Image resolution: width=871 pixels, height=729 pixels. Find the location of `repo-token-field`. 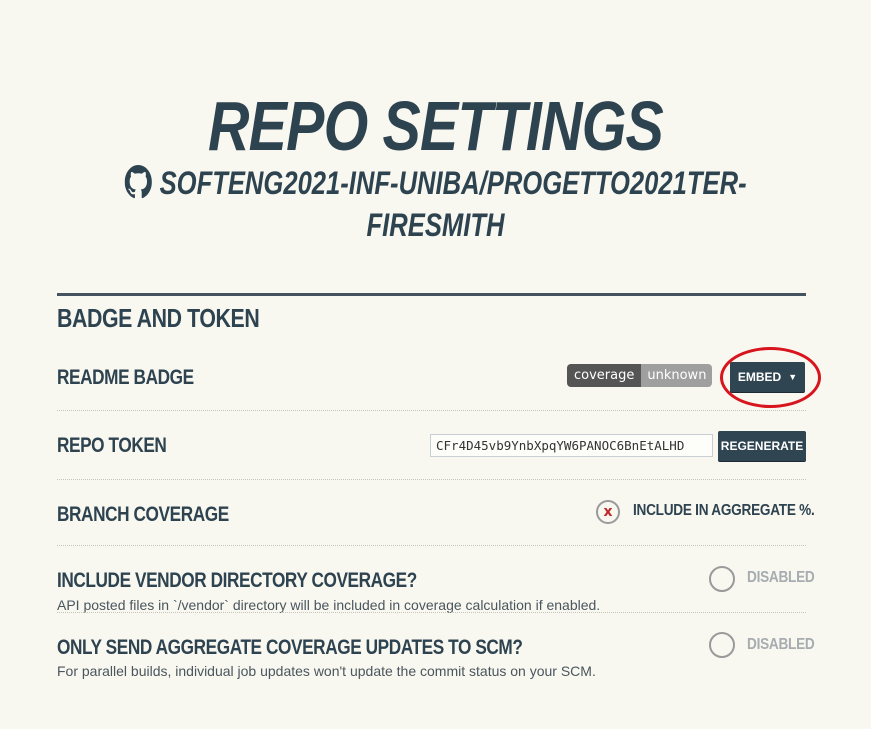

repo-token-field is located at coordinates (571, 445).